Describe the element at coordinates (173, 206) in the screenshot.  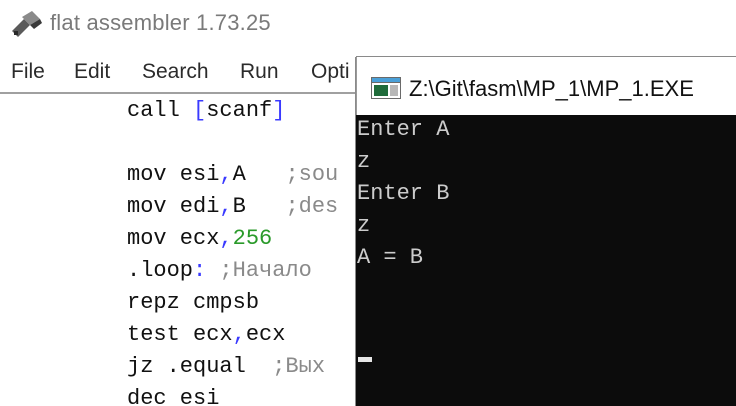
I see `code-token: mov edi` at that location.